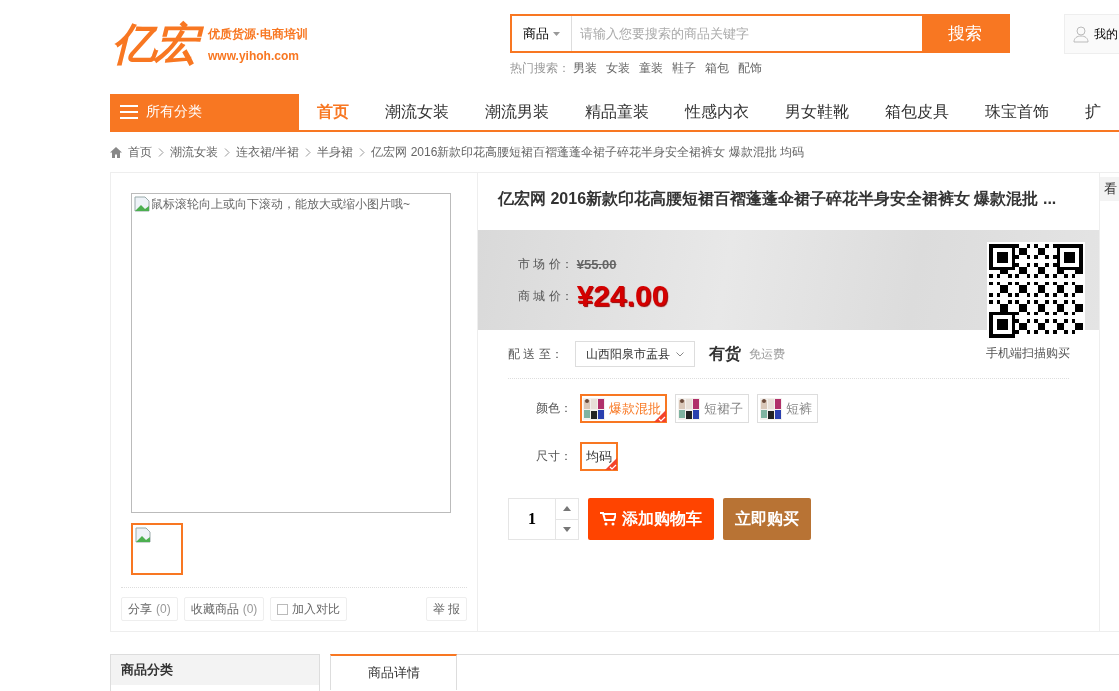 This screenshot has width=1119, height=691. Describe the element at coordinates (280, 204) in the screenshot. I see `image-alt-text: 鼠标滚轮向上或向下滚动，能放大或缩小图片哦~` at that location.